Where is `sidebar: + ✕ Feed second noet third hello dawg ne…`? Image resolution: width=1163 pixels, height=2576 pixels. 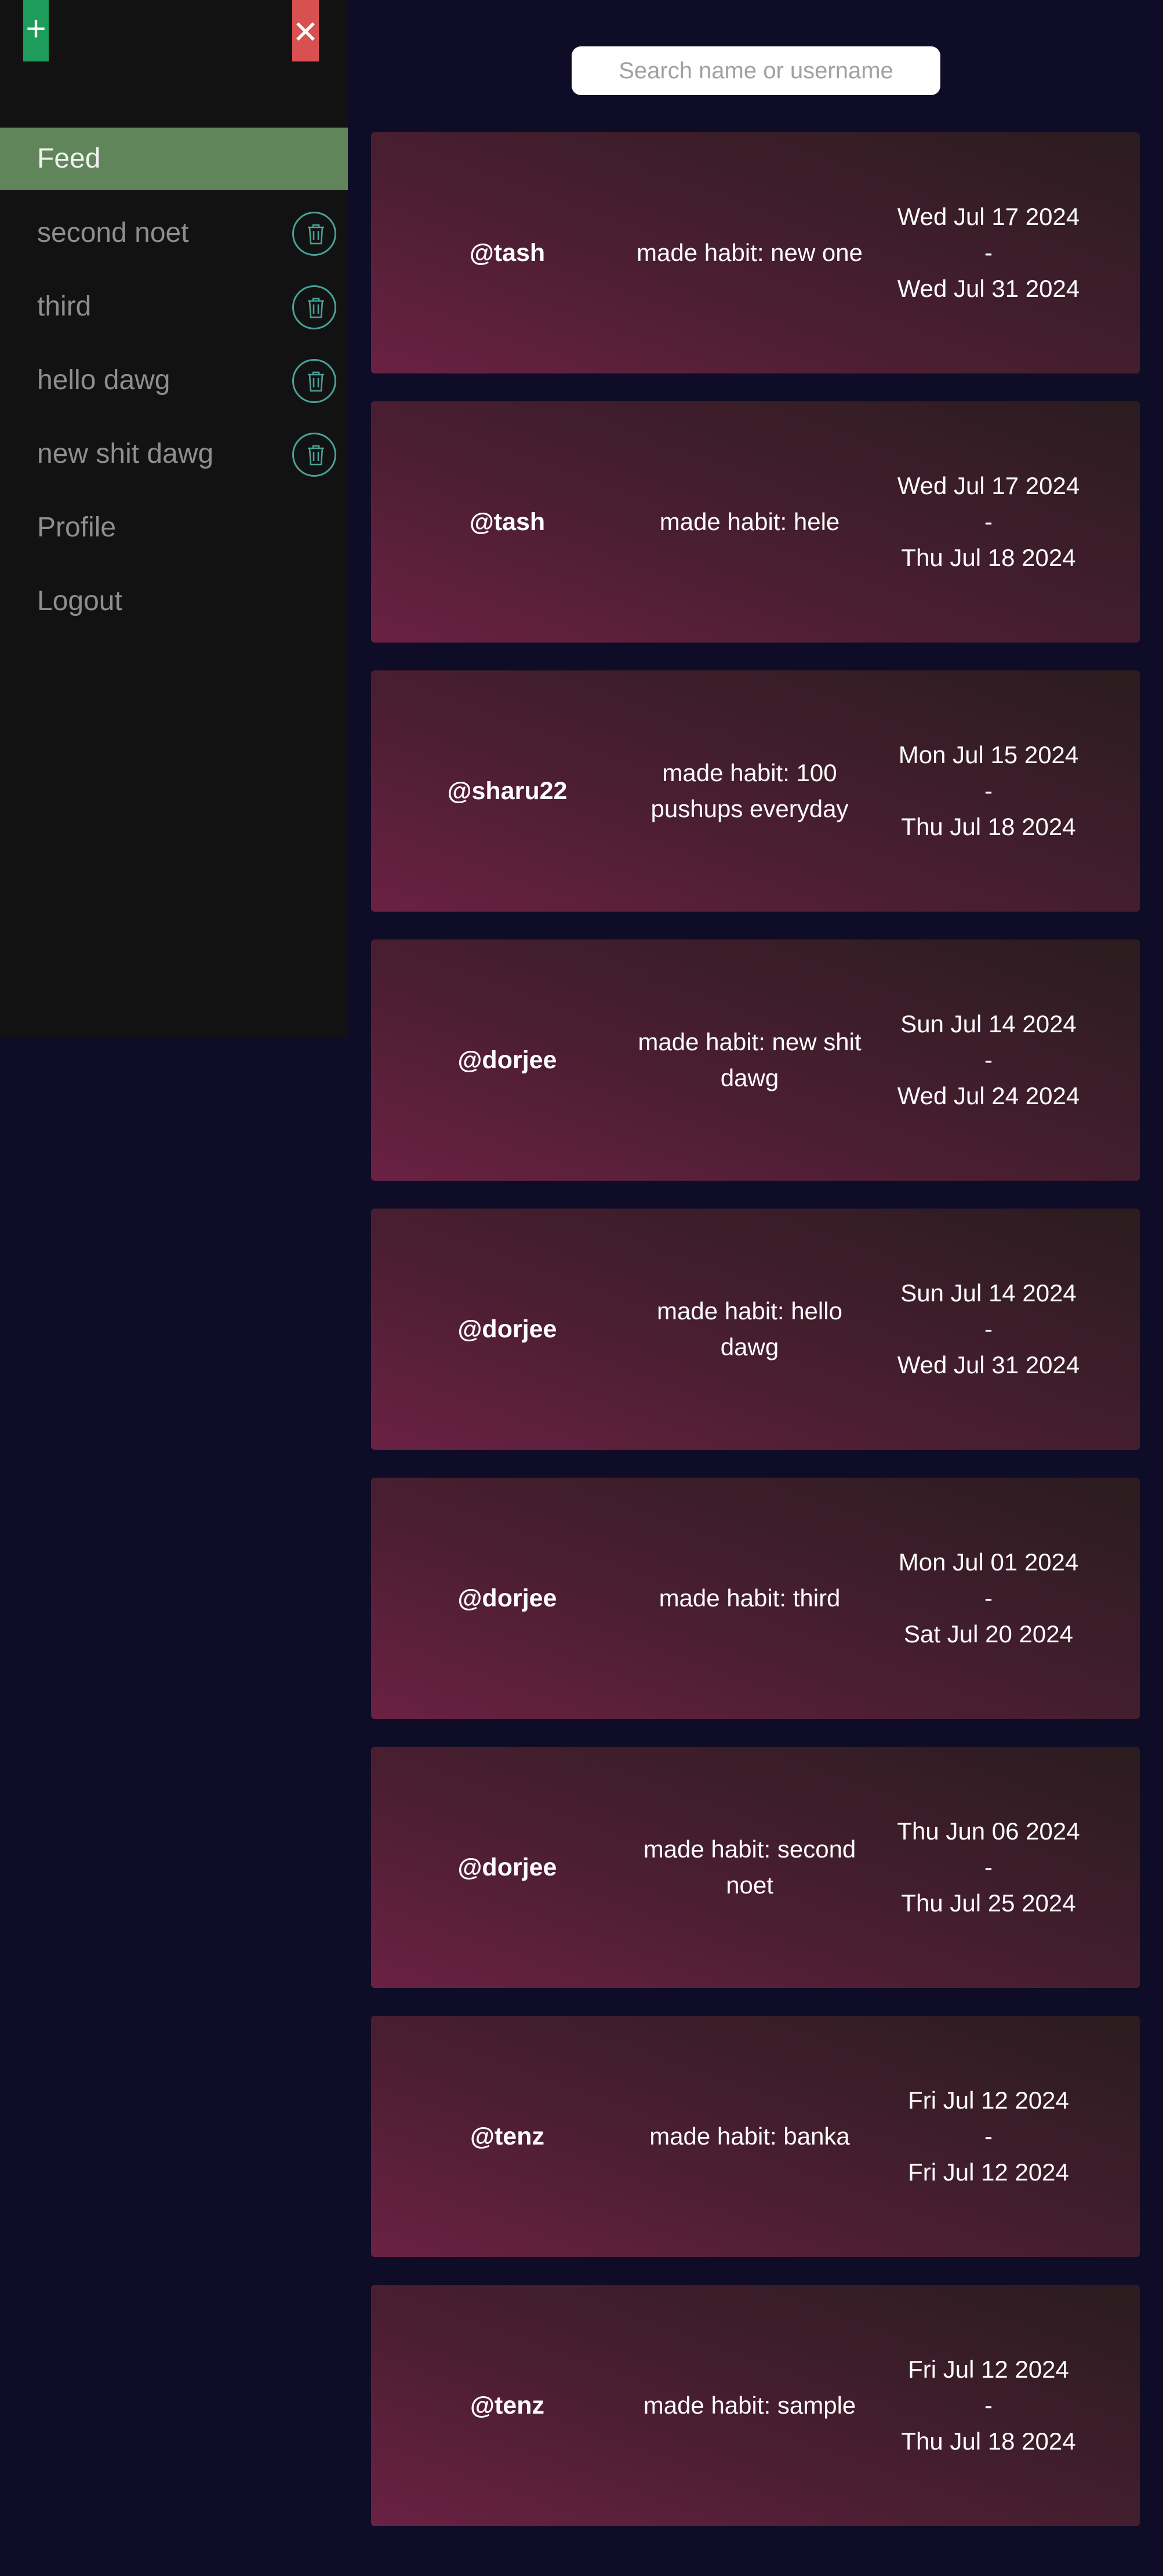 sidebar: + ✕ Feed second noet third hello dawg ne… is located at coordinates (174, 519).